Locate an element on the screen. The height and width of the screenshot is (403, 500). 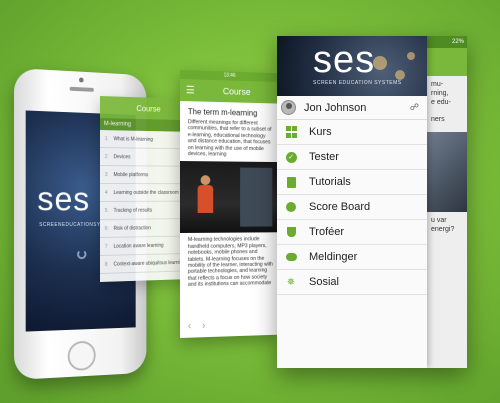
background-snippet: e edu- is located at coordinates (441, 102).